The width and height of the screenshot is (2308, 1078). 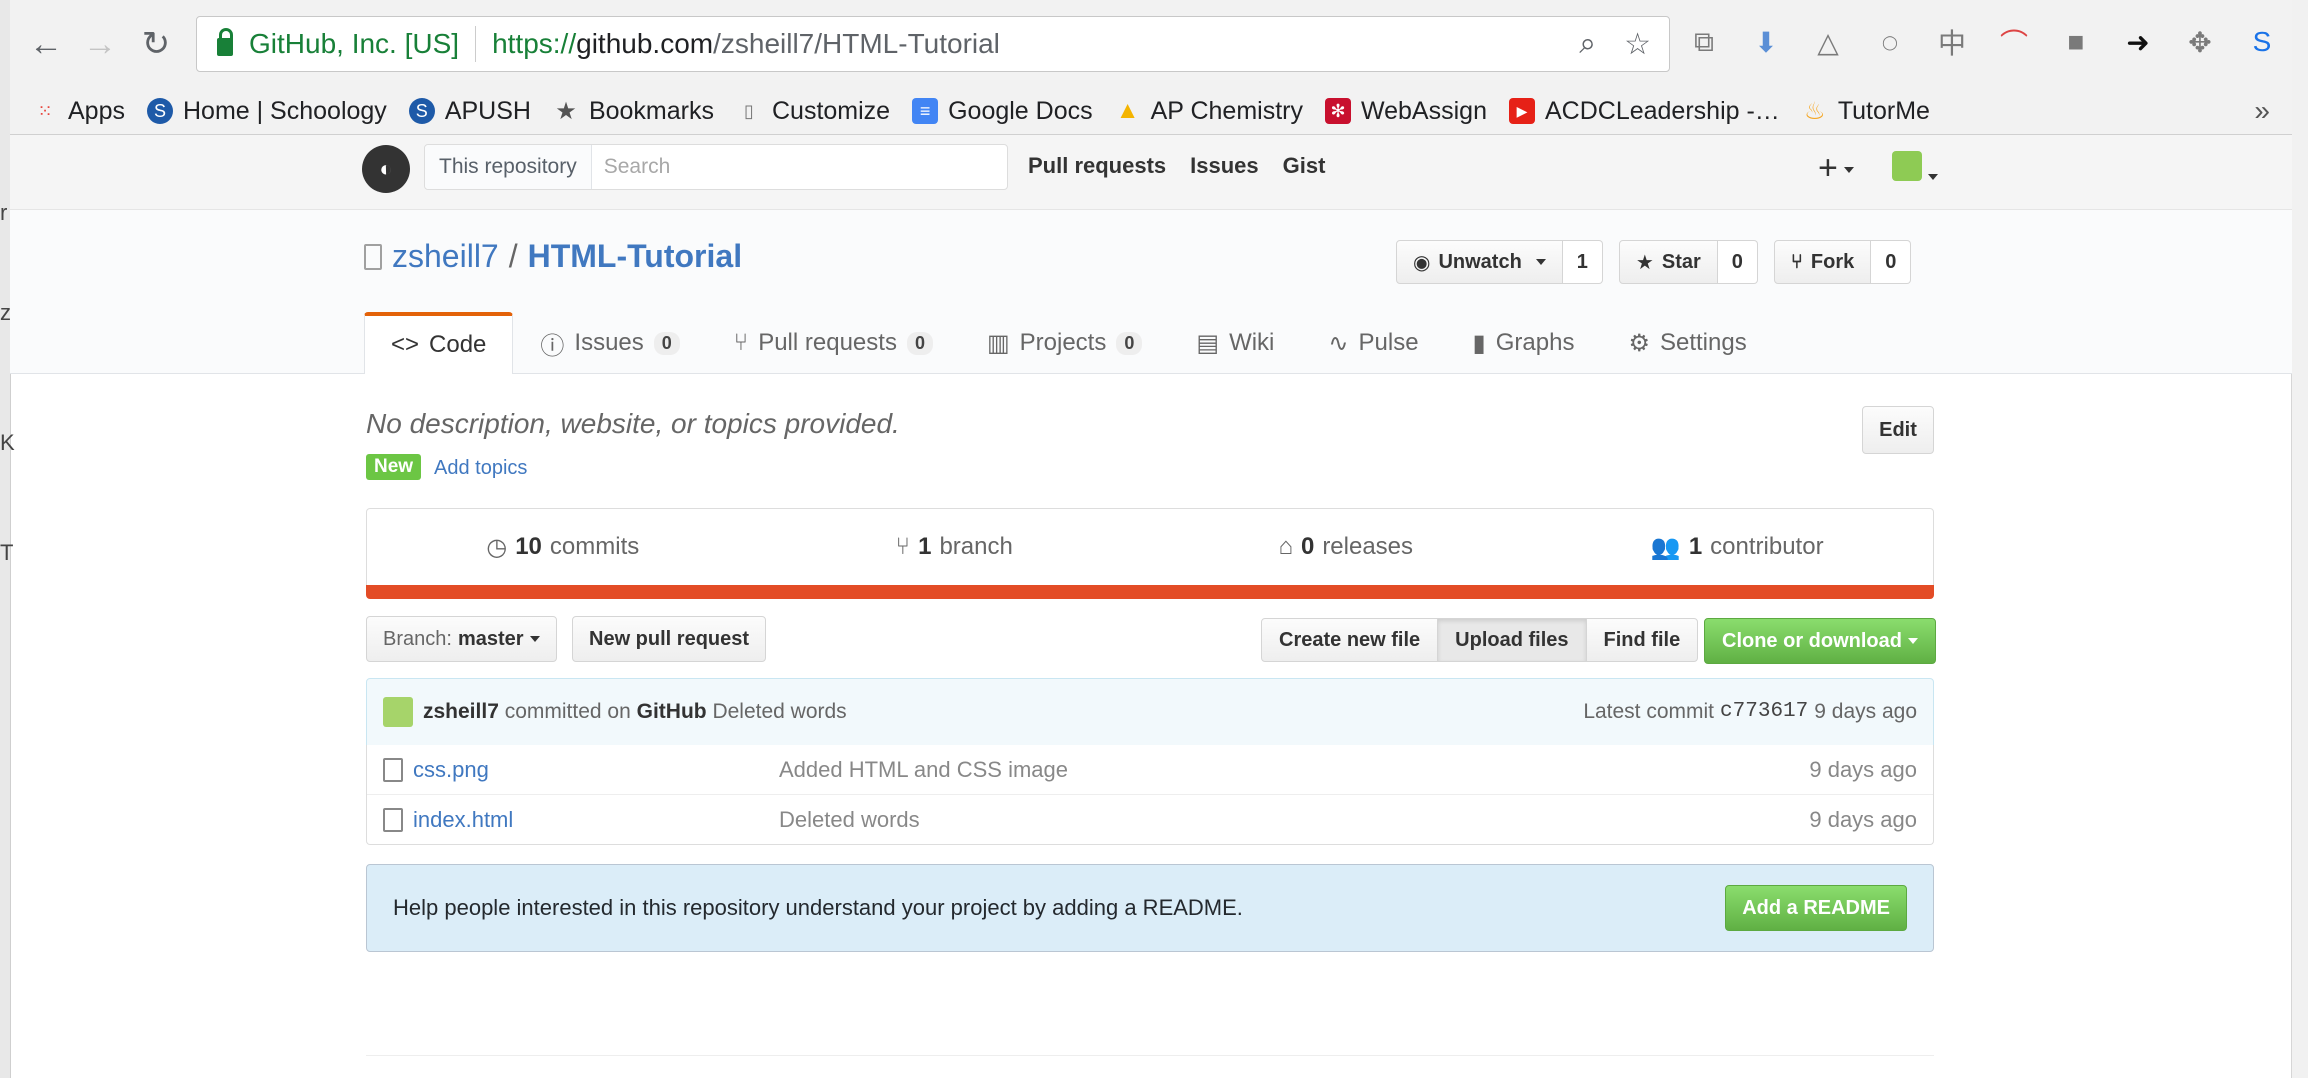 I want to click on header-nav-gist: Gist, so click(x=1304, y=166).